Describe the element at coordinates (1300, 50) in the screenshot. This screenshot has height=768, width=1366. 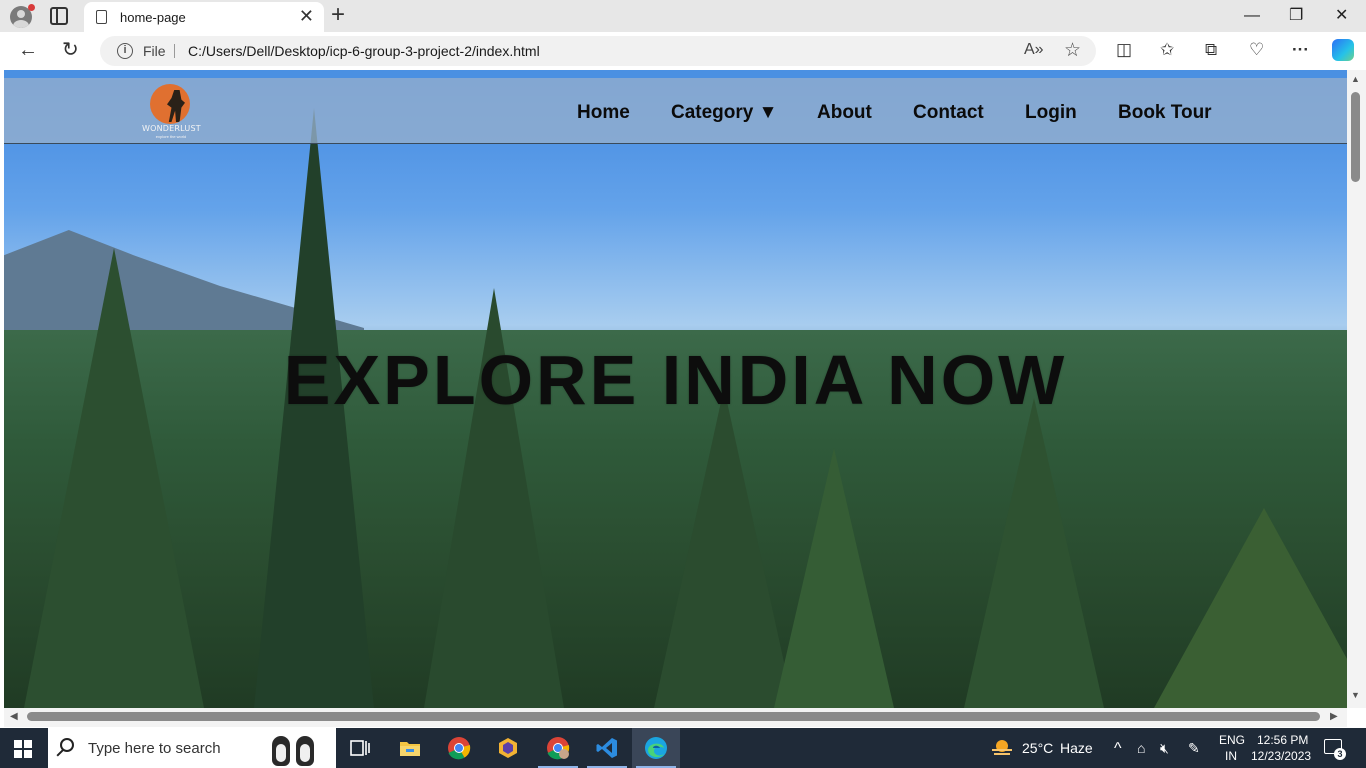
I see `more-menu-icon: ···` at that location.